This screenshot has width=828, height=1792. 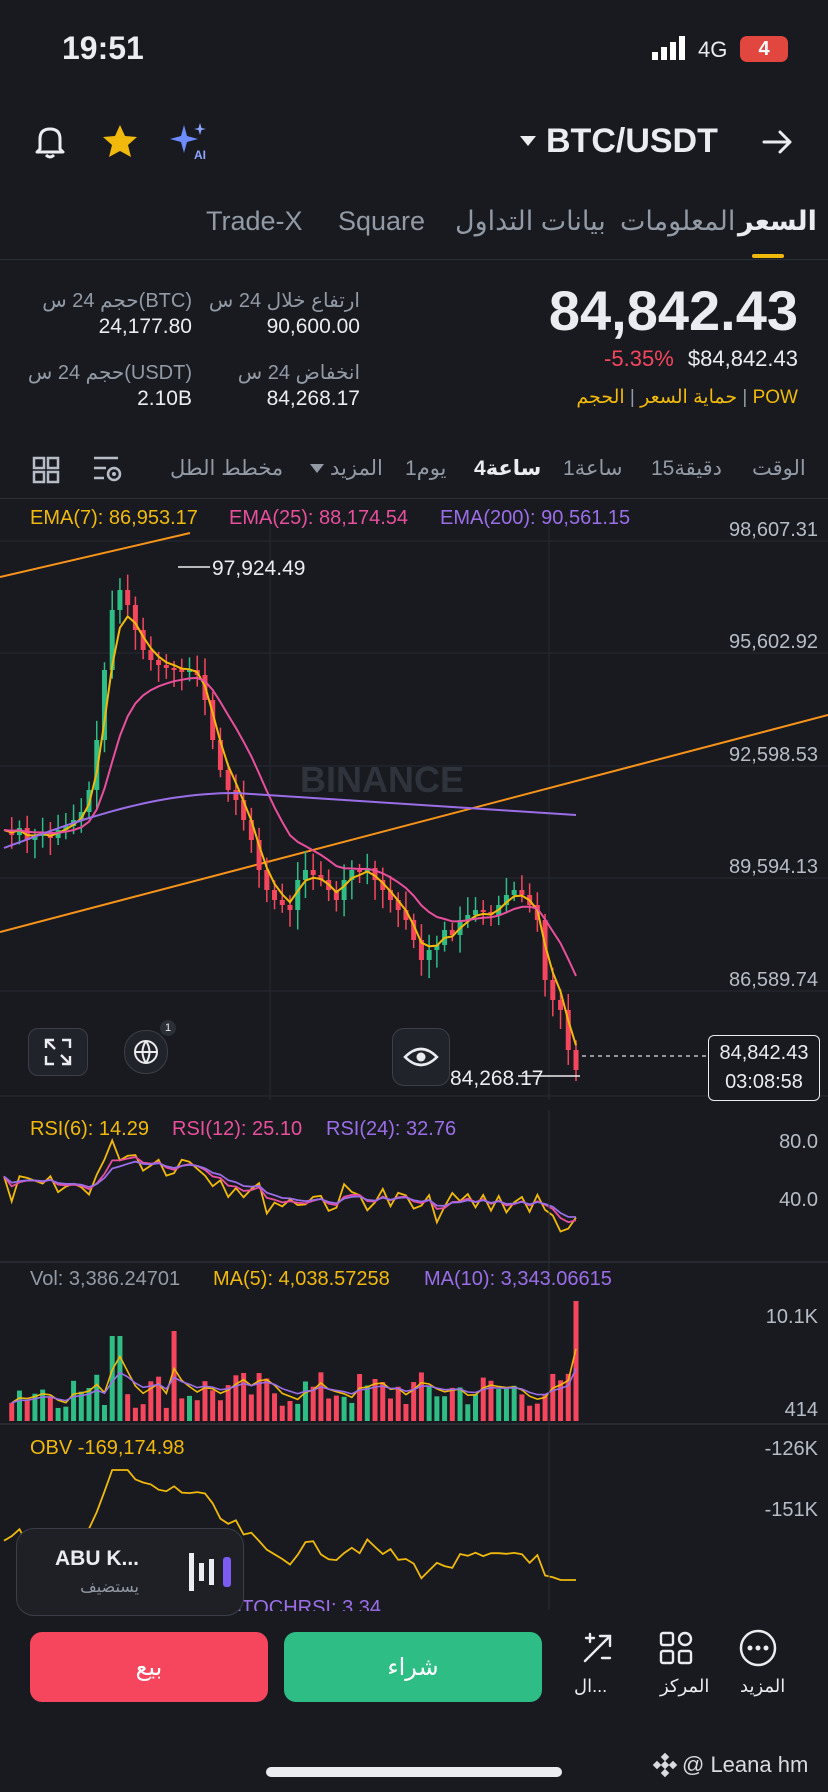 What do you see at coordinates (145, 326) in the screenshot?
I see `vol-btc-value: 24,177.80` at bounding box center [145, 326].